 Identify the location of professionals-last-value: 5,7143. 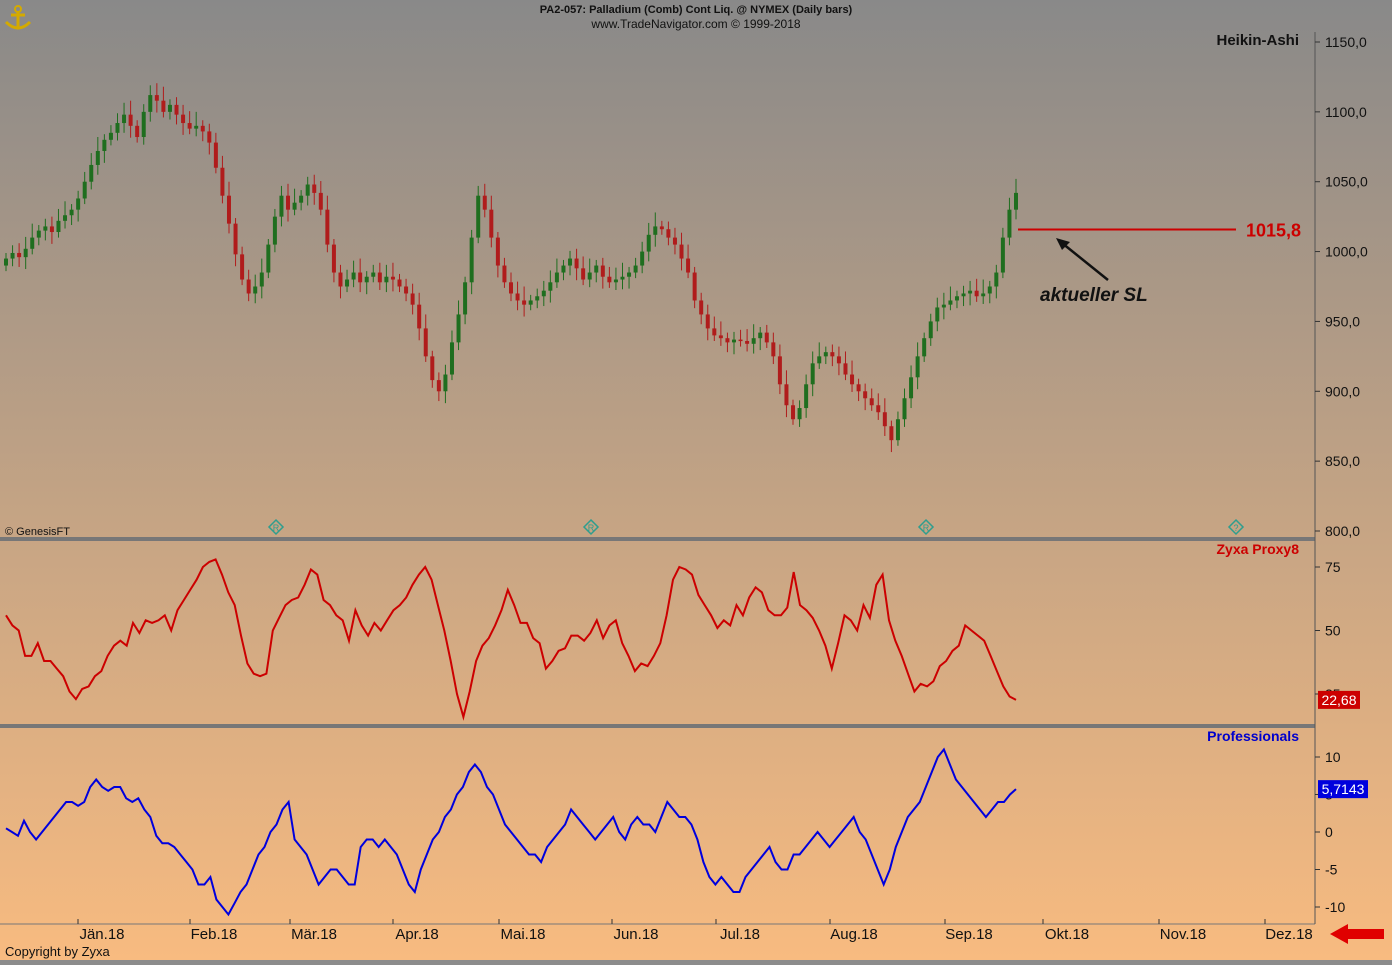
(1343, 789).